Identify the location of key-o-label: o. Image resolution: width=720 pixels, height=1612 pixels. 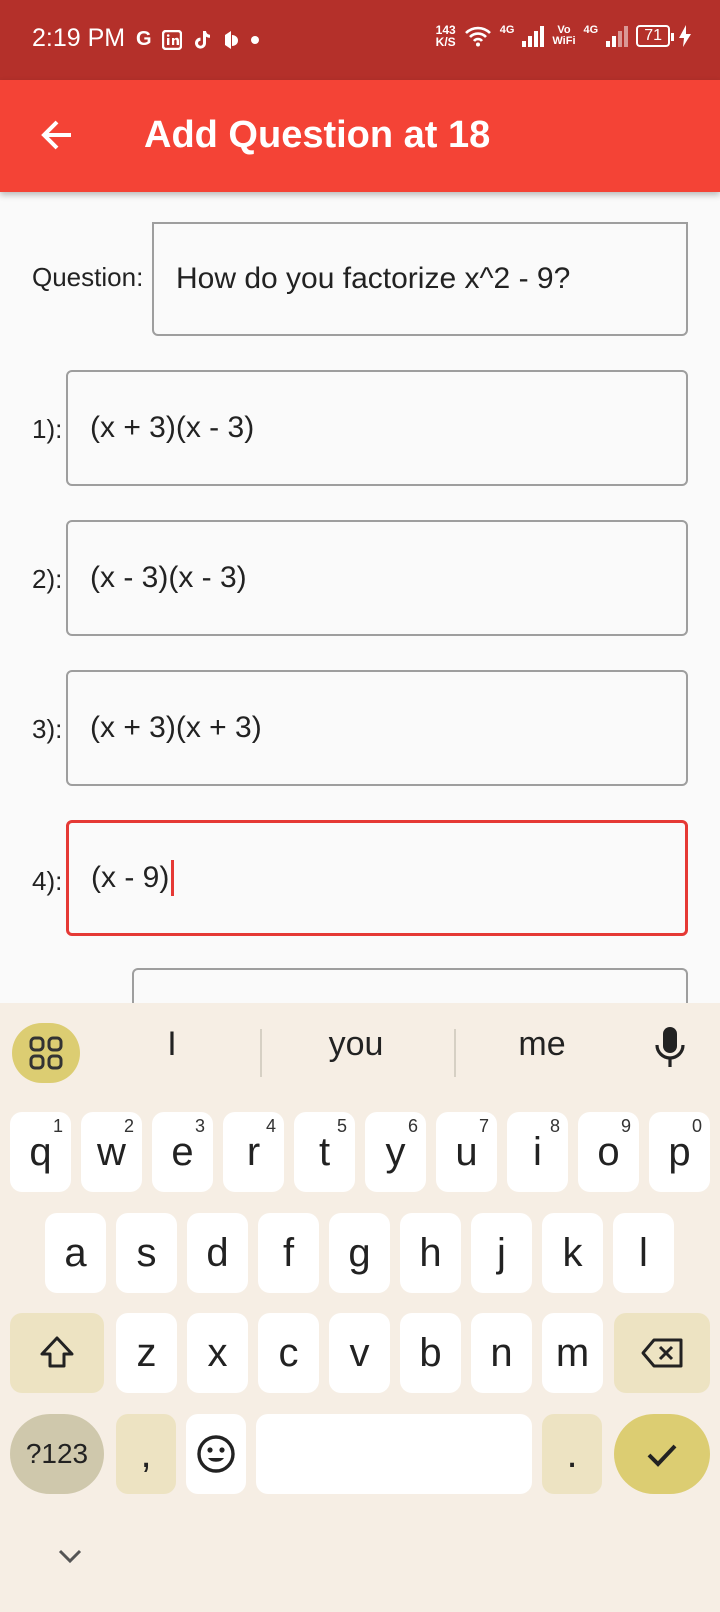
(608, 1151).